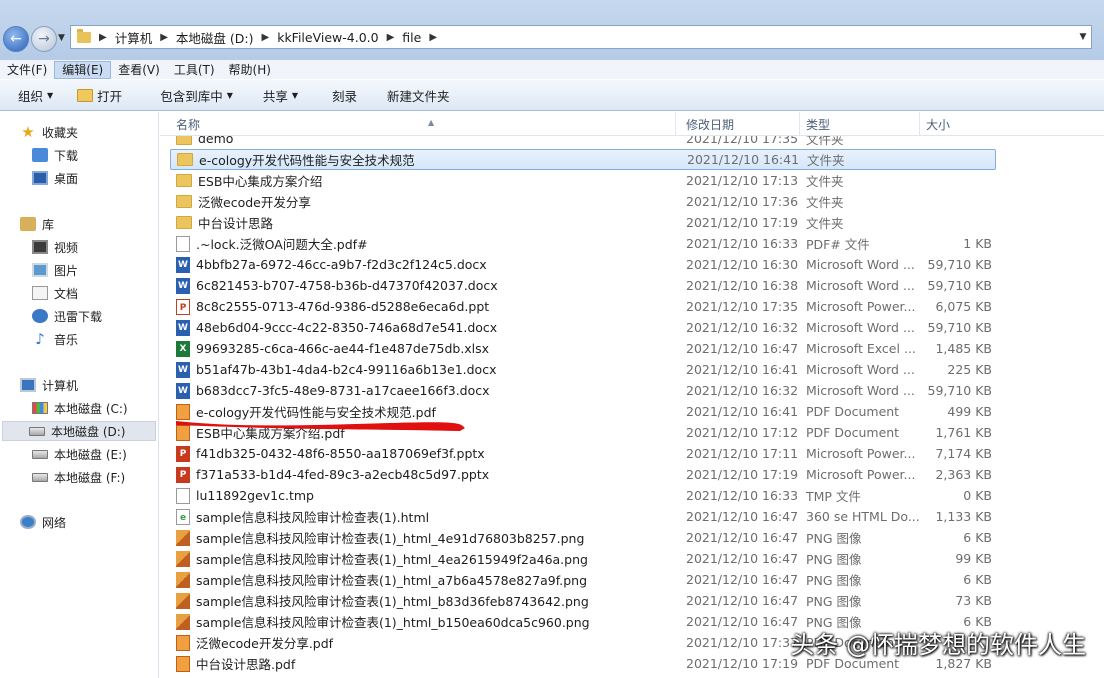  What do you see at coordinates (40, 155) in the screenshot?
I see `downloads-icon` at bounding box center [40, 155].